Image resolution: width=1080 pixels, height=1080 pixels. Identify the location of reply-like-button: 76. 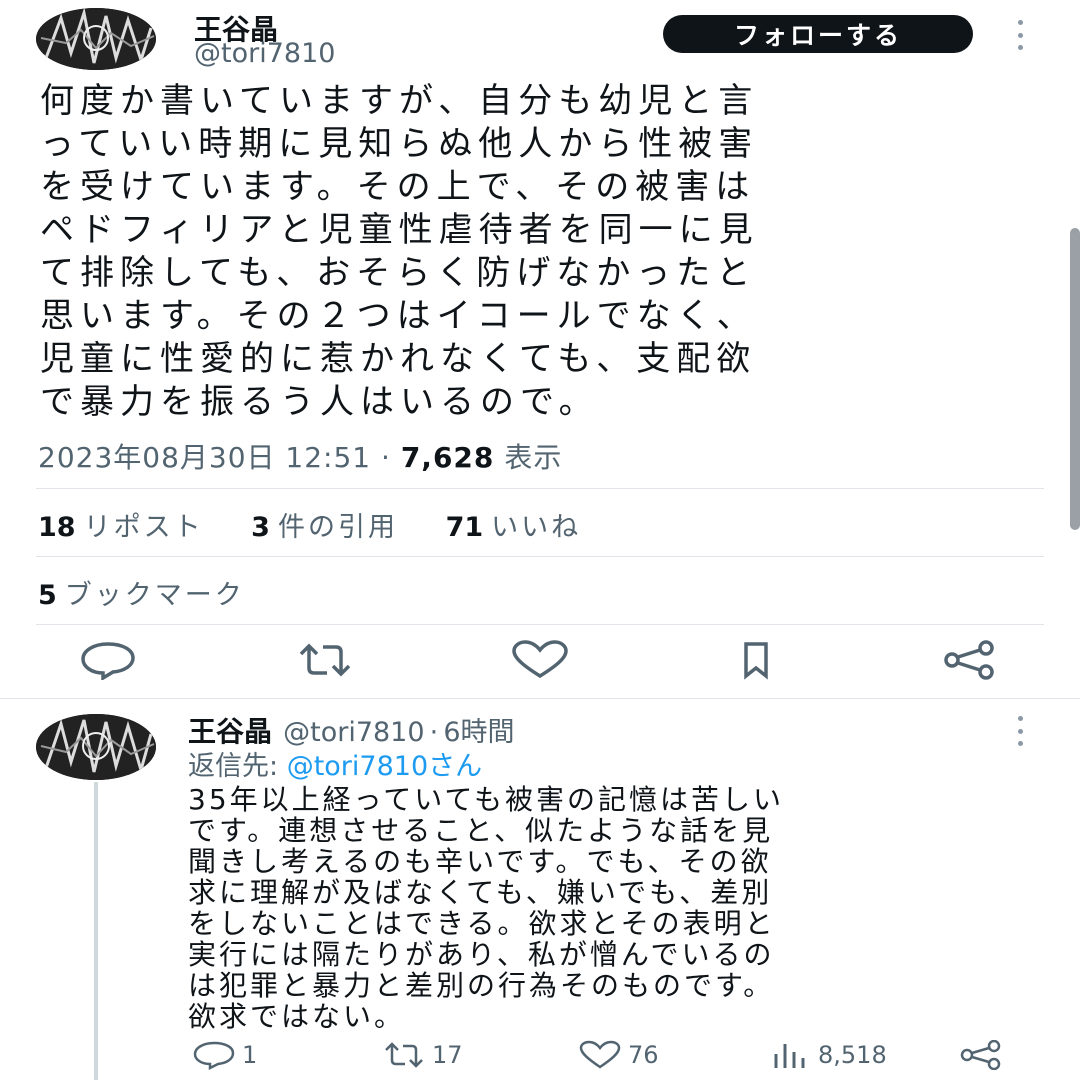
(618, 1055).